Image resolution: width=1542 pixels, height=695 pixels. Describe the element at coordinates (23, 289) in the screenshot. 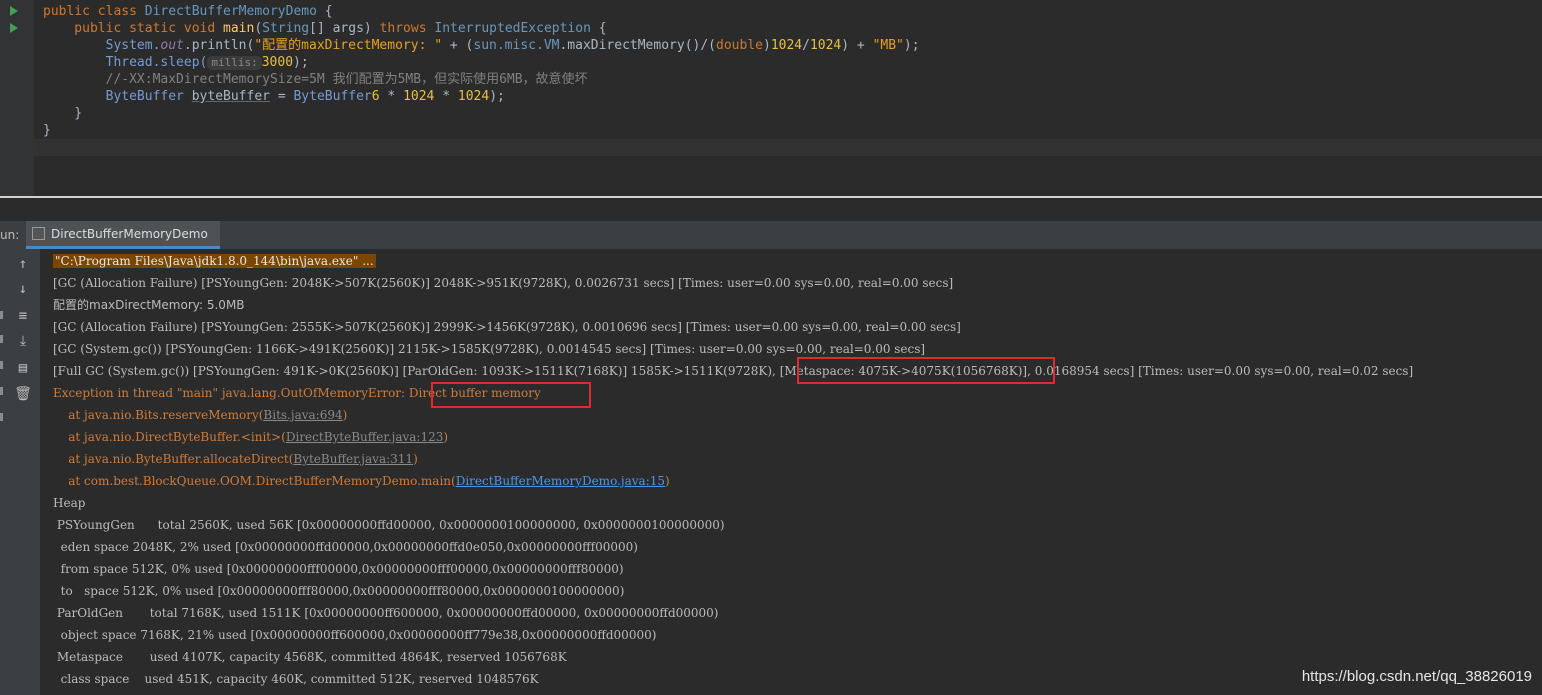

I see `down-stack-frame-icon: ↓` at that location.